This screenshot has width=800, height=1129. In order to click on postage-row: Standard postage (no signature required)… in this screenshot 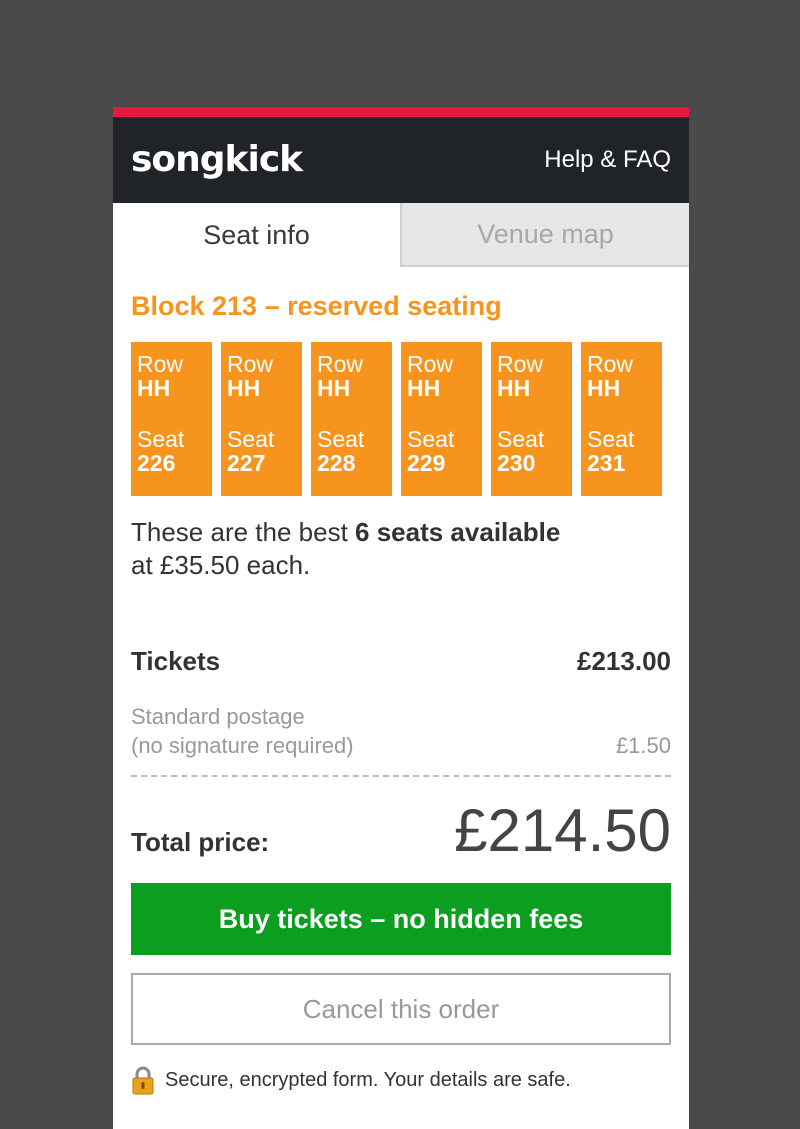, I will do `click(401, 731)`.